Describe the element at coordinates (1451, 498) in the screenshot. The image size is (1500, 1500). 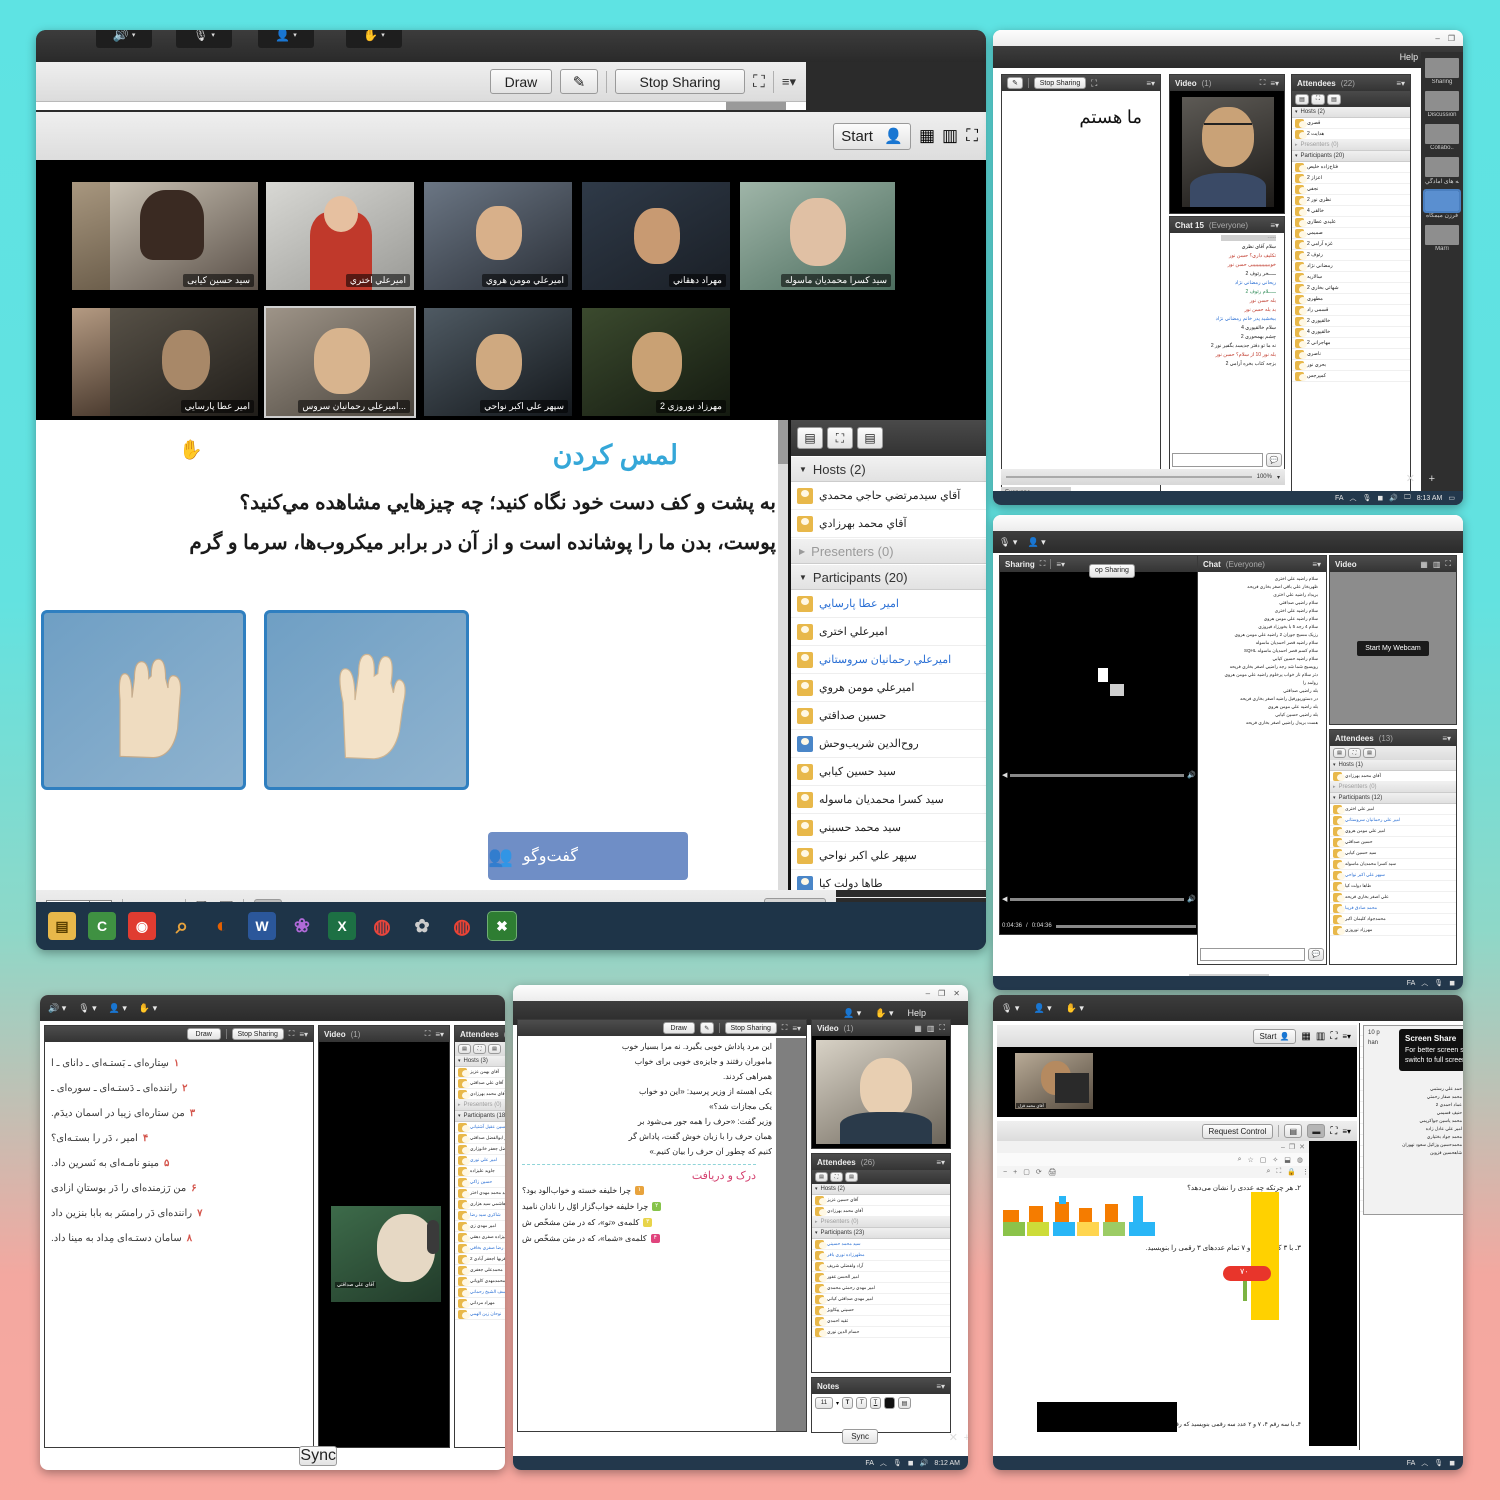
I see `notification-icon: ▭` at that location.